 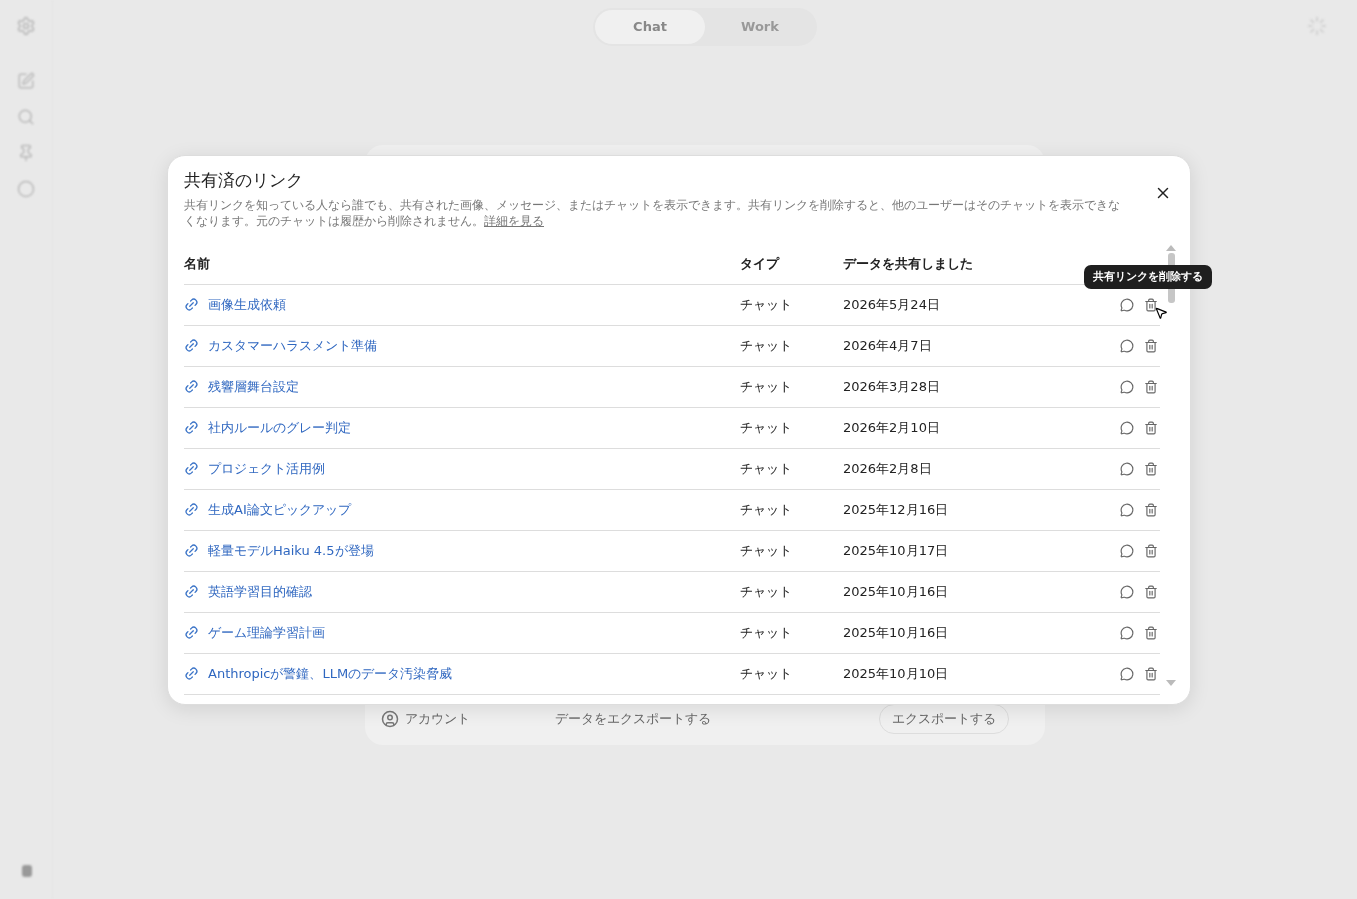 What do you see at coordinates (1148, 276) in the screenshot?
I see `tooltip: 共有リンクを削除する` at bounding box center [1148, 276].